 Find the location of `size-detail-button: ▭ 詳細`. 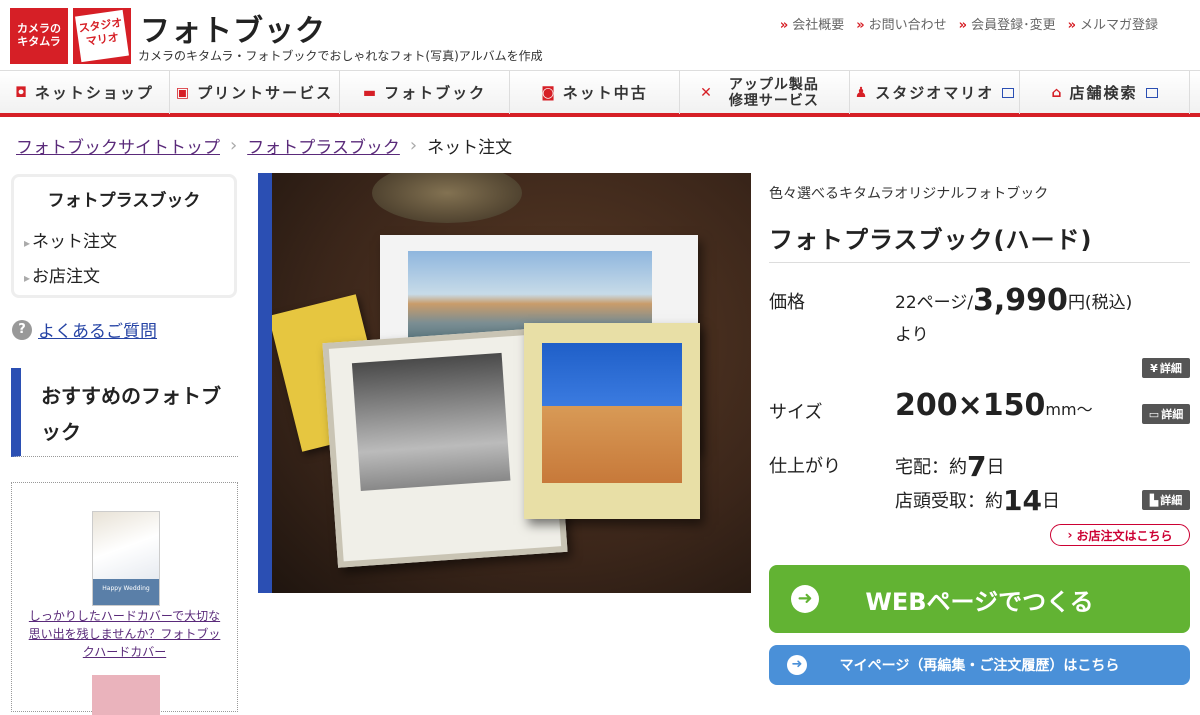

size-detail-button: ▭ 詳細 is located at coordinates (1166, 414).